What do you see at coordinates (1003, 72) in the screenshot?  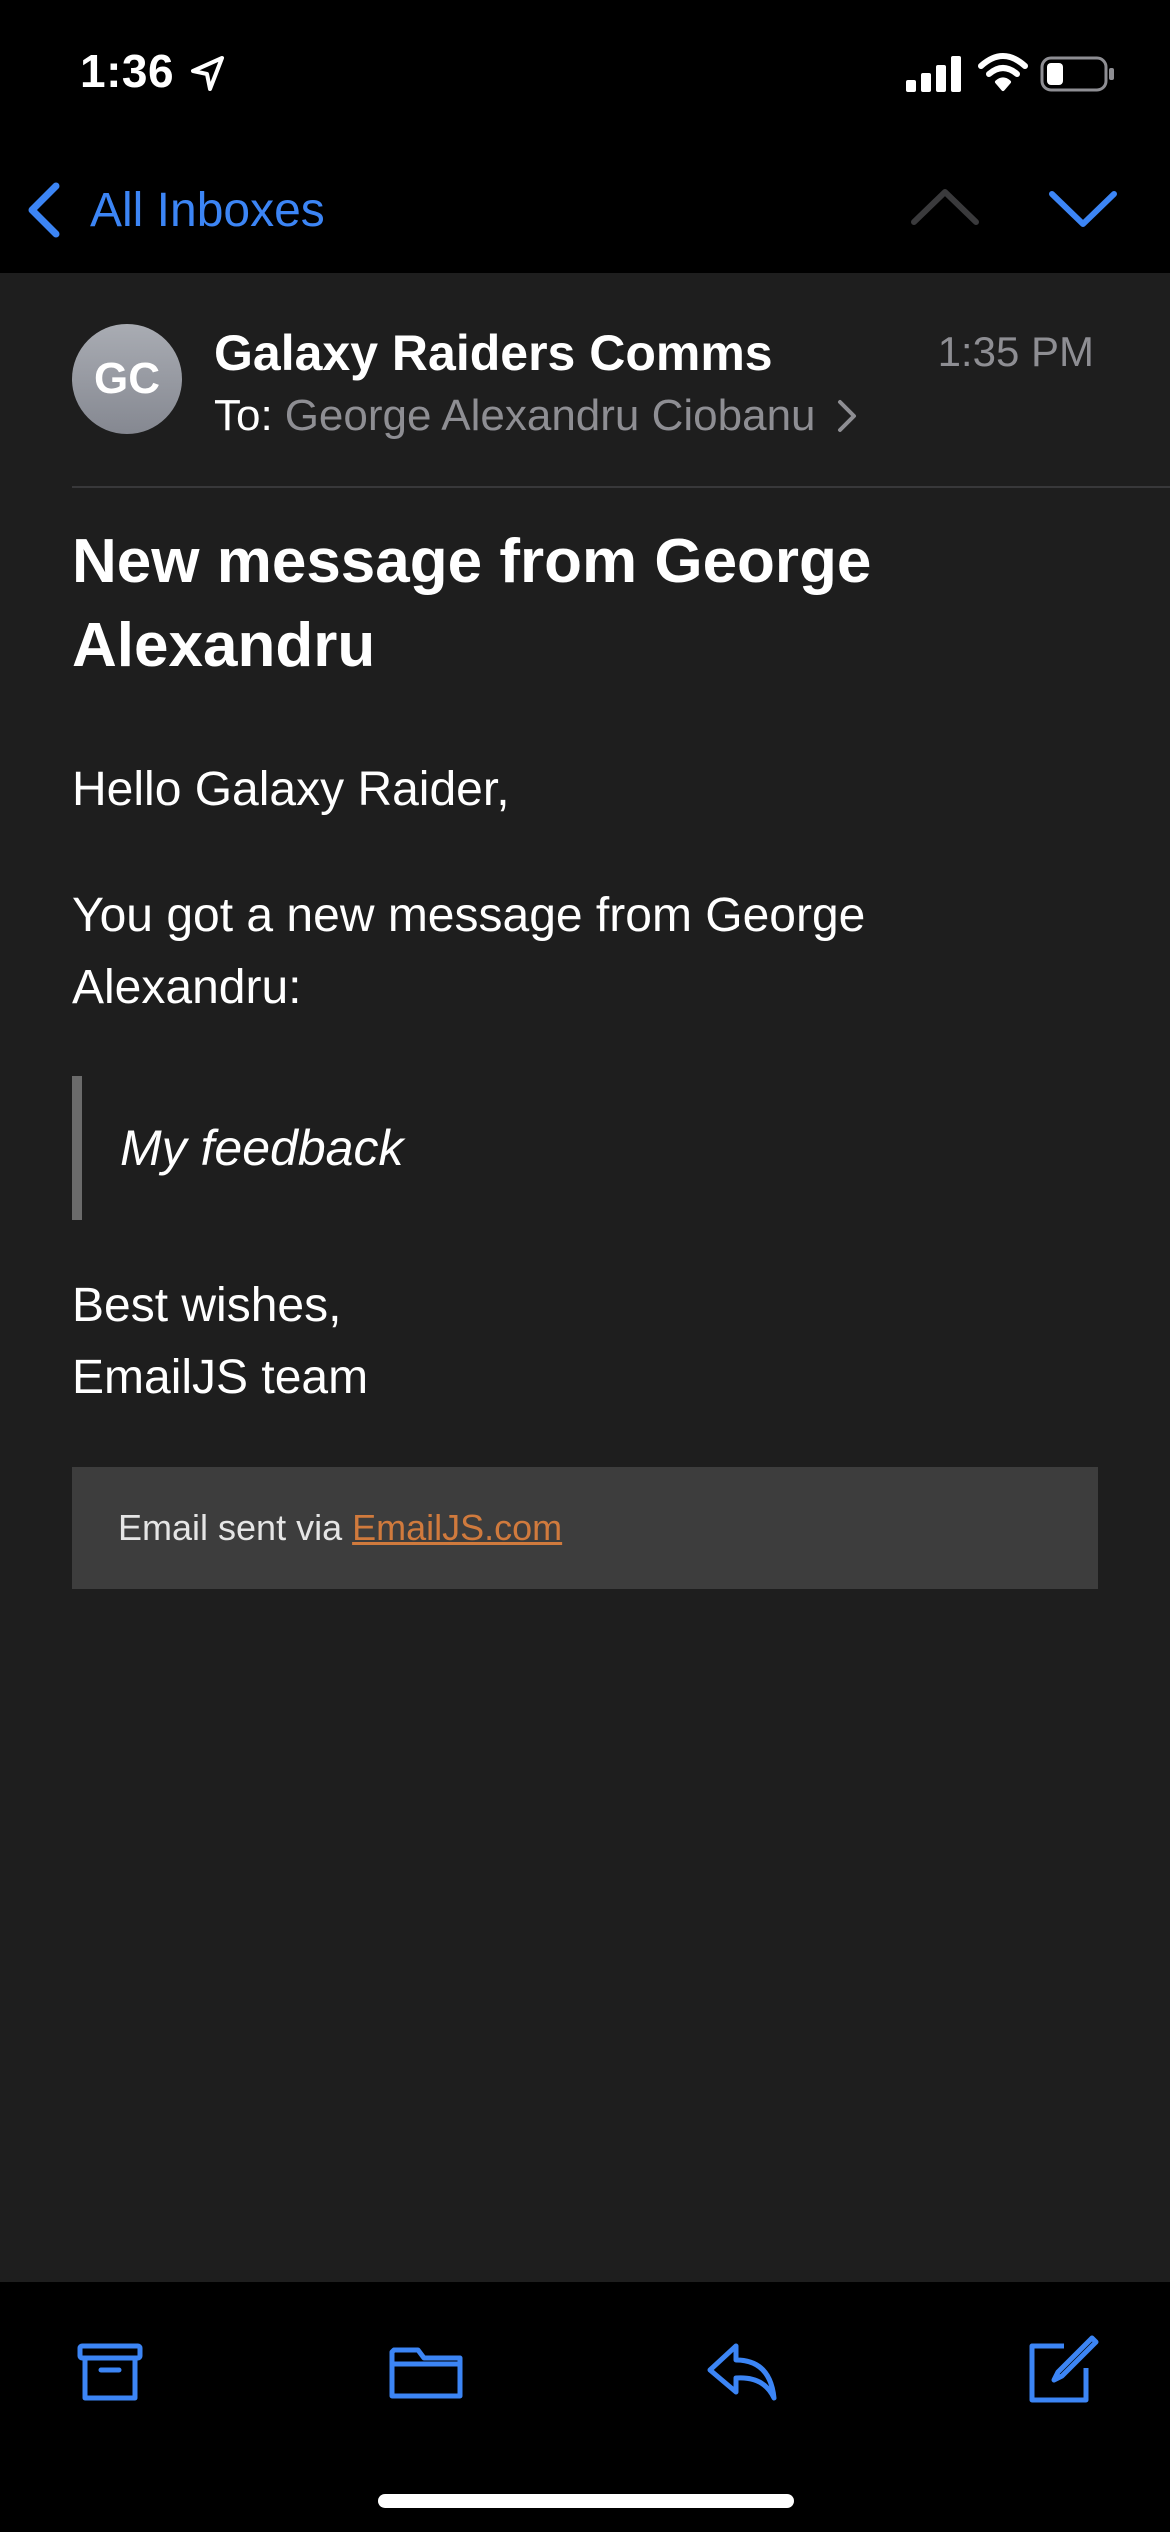 I see `wifi-icon` at bounding box center [1003, 72].